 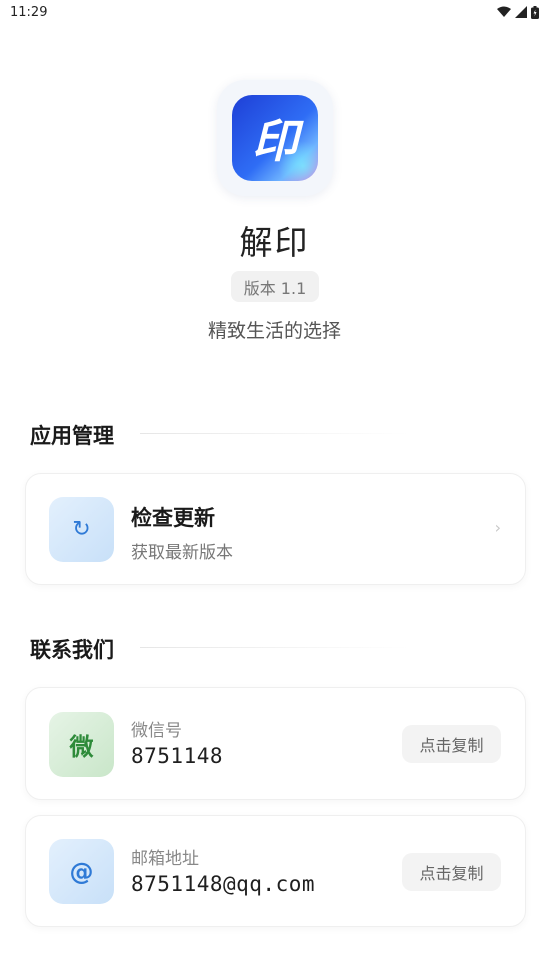 What do you see at coordinates (535, 12) in the screenshot?
I see `battery-icon` at bounding box center [535, 12].